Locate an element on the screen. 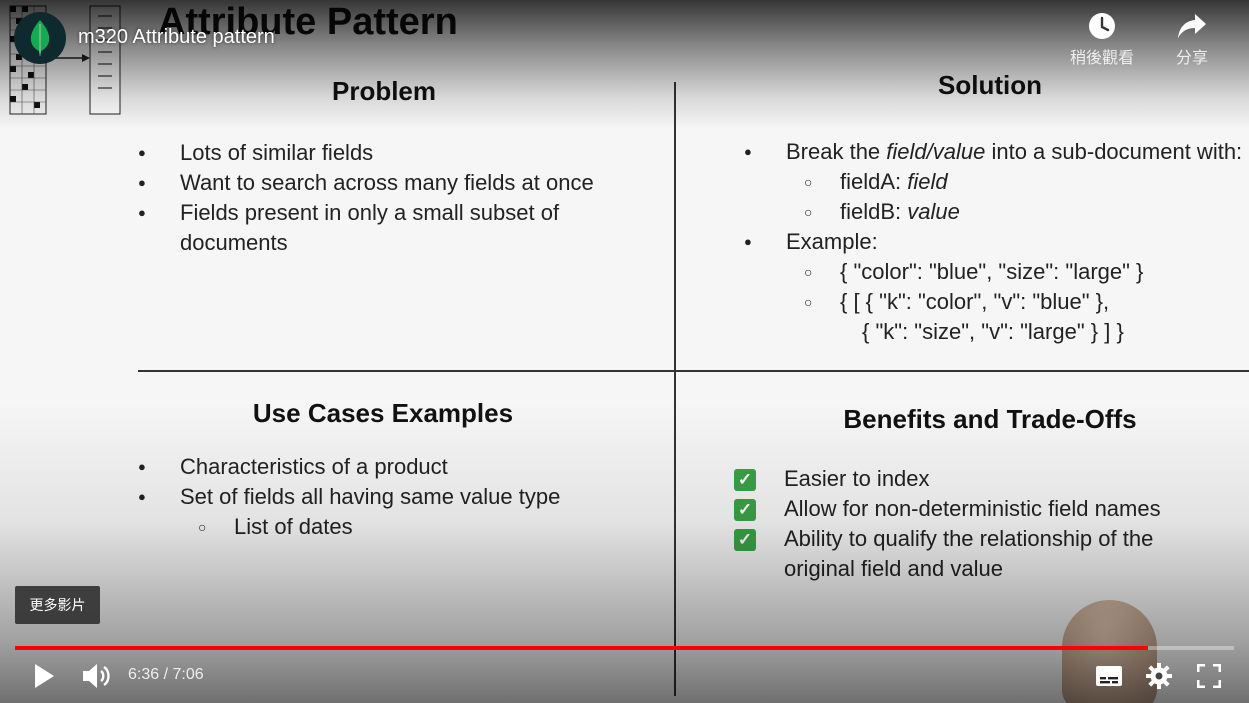 The width and height of the screenshot is (1249, 703). progress-fill is located at coordinates (582, 648).